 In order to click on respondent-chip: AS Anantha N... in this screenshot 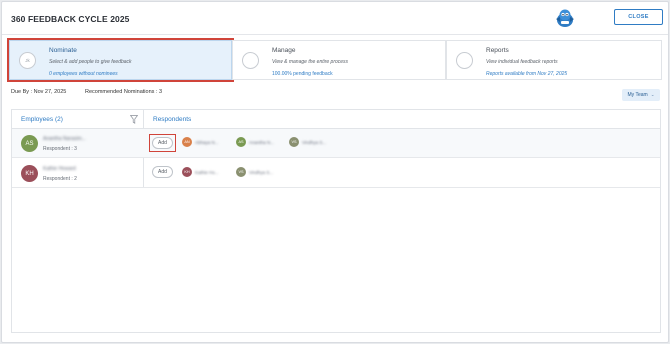, I will do `click(255, 142)`.